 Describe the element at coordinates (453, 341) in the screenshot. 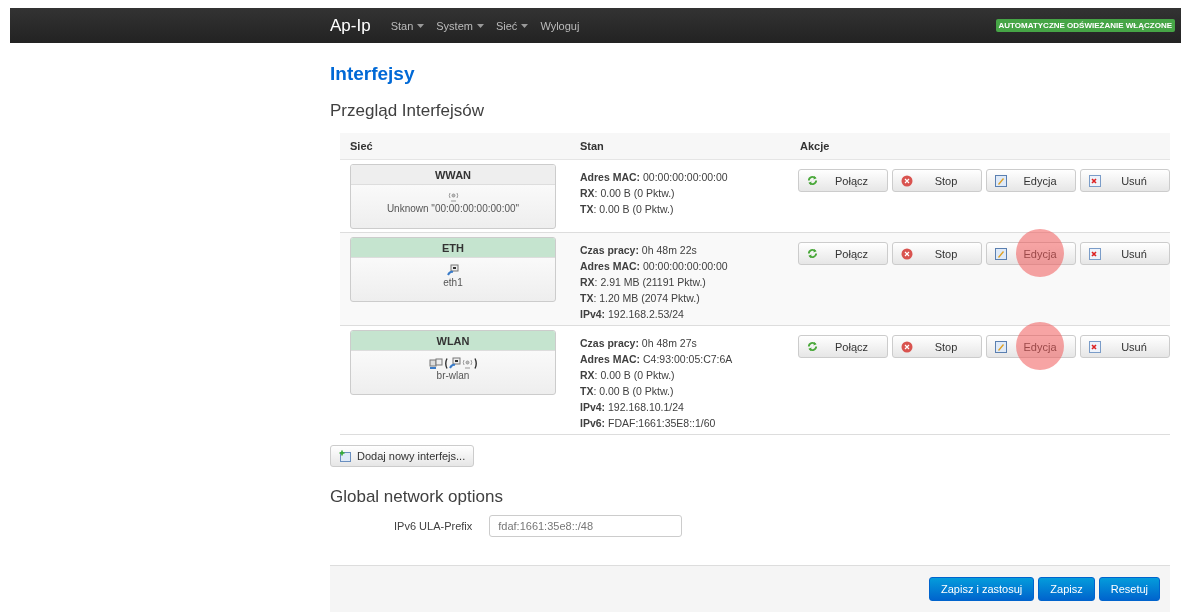

I see `interface-name: WLAN` at that location.